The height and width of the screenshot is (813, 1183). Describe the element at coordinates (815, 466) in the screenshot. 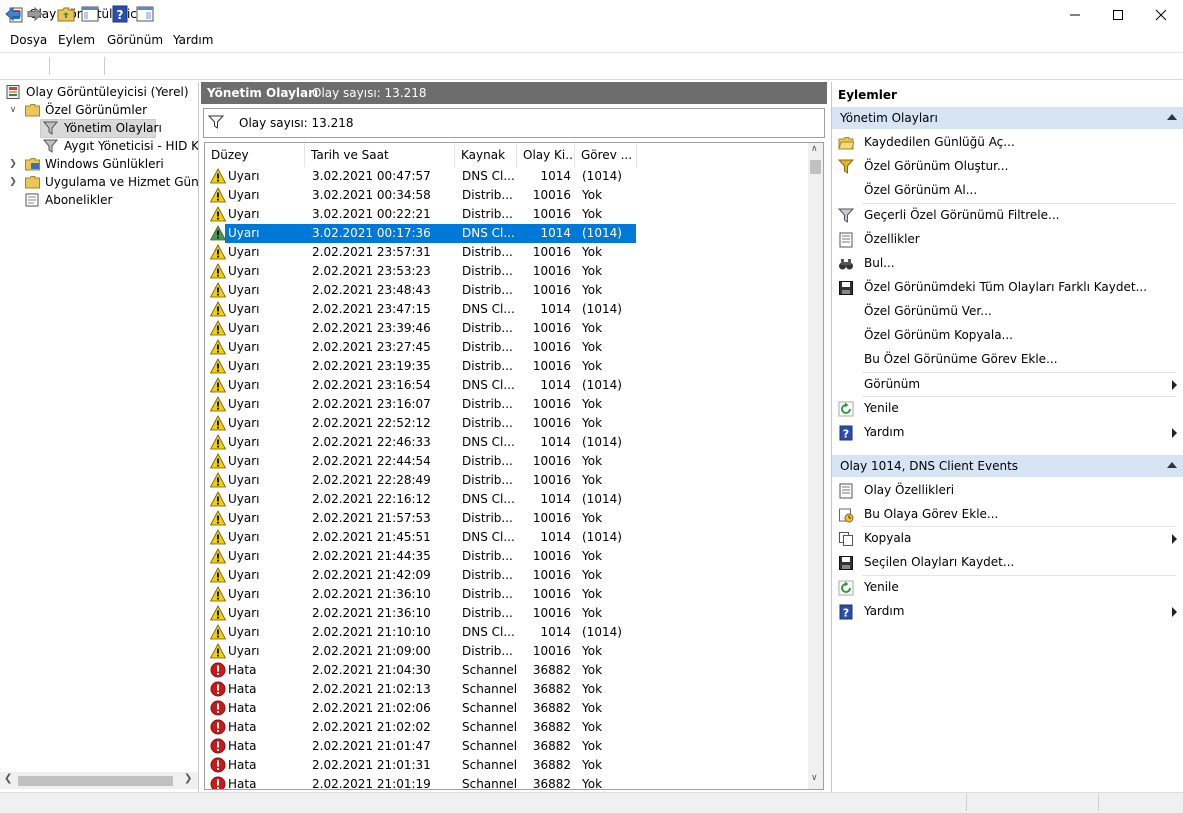

I see `table-vertical-scrollbar: ∧ ∨` at that location.